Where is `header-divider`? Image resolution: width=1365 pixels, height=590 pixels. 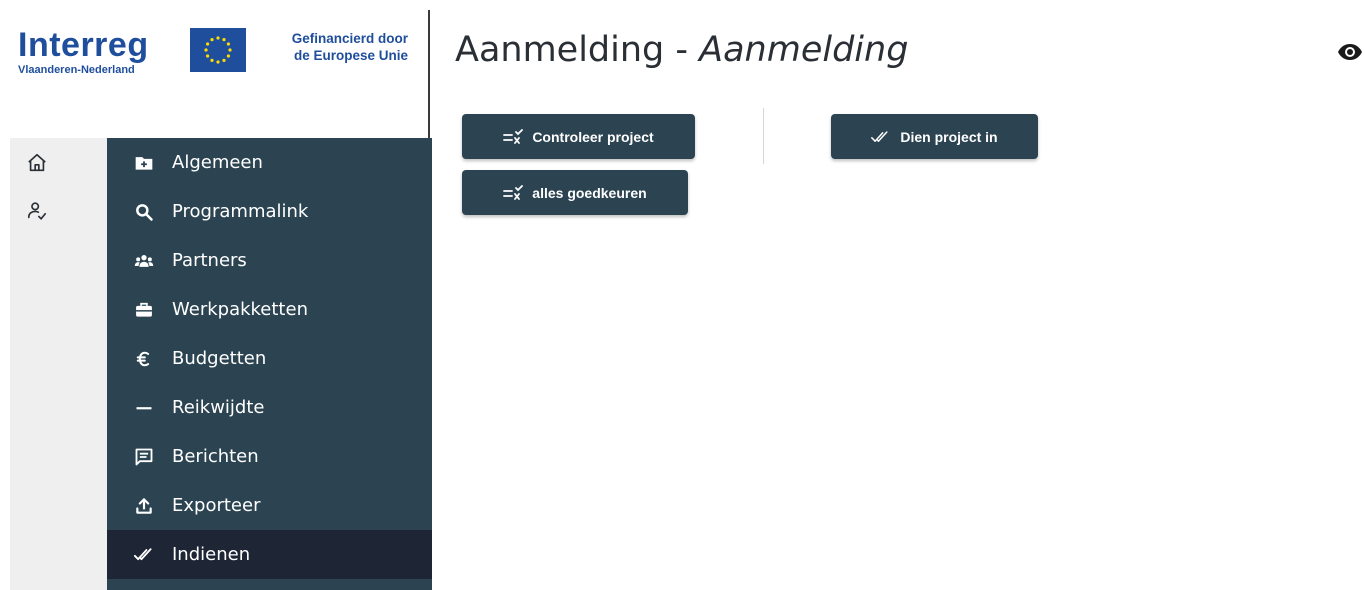
header-divider is located at coordinates (429, 74).